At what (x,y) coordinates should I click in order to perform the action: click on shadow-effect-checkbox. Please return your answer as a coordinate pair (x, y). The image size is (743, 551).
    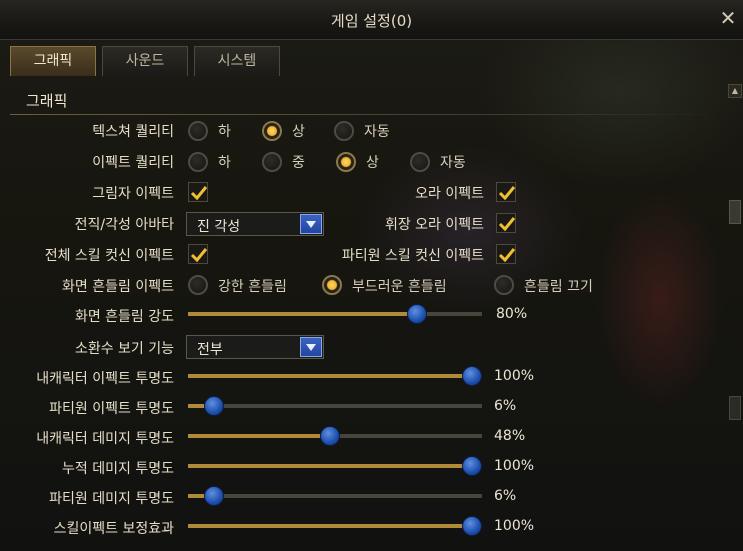
    Looking at the image, I should click on (198, 192).